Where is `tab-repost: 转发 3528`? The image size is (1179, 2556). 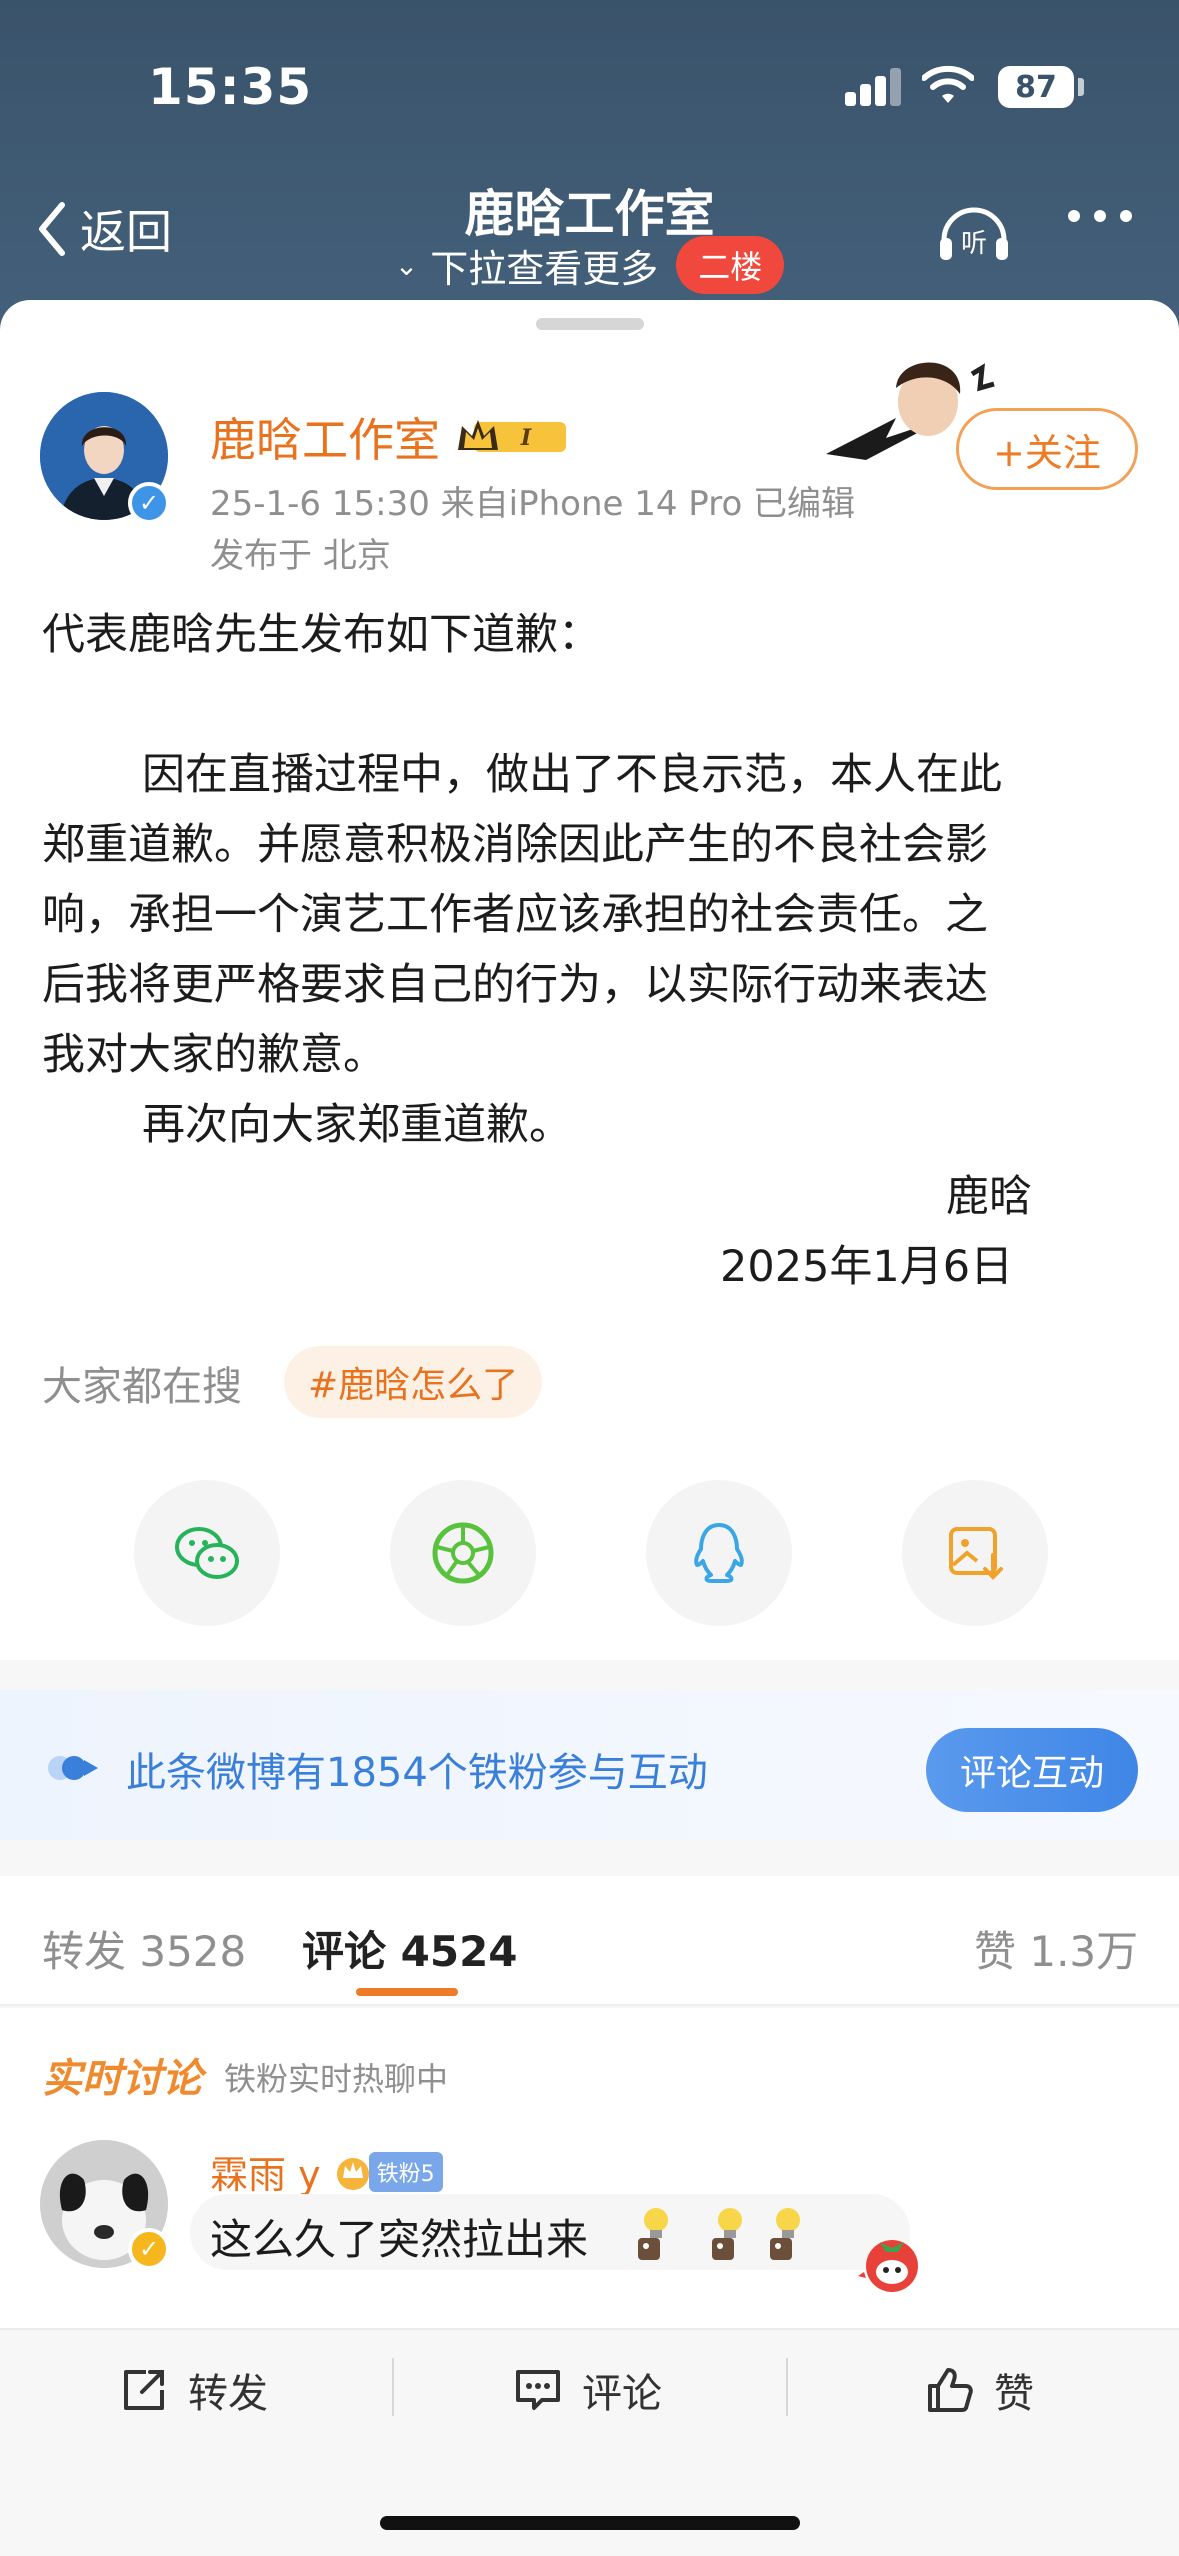 tab-repost: 转发 3528 is located at coordinates (144, 1948).